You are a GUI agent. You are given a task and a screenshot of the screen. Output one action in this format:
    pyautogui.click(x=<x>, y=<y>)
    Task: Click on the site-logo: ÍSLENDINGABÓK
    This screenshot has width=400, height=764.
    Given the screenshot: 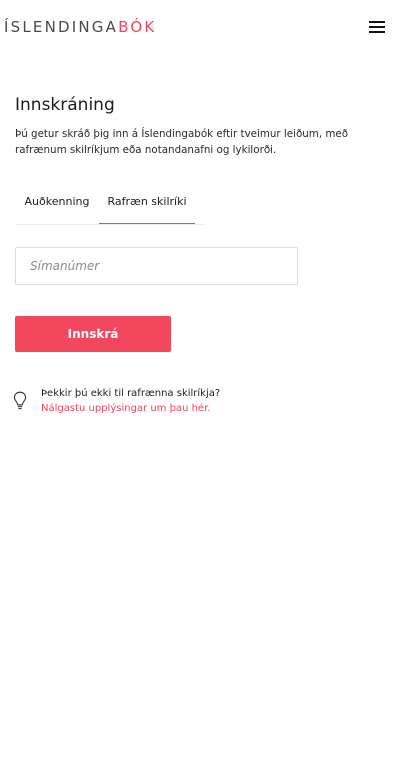 What is the action you would take?
    pyautogui.click(x=80, y=27)
    